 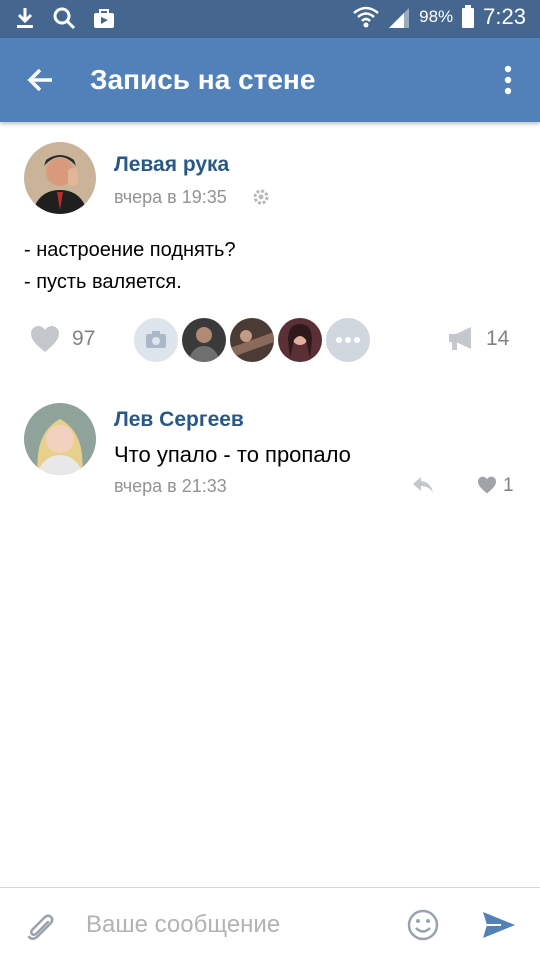 I want to click on more-likers-button, so click(x=348, y=340).